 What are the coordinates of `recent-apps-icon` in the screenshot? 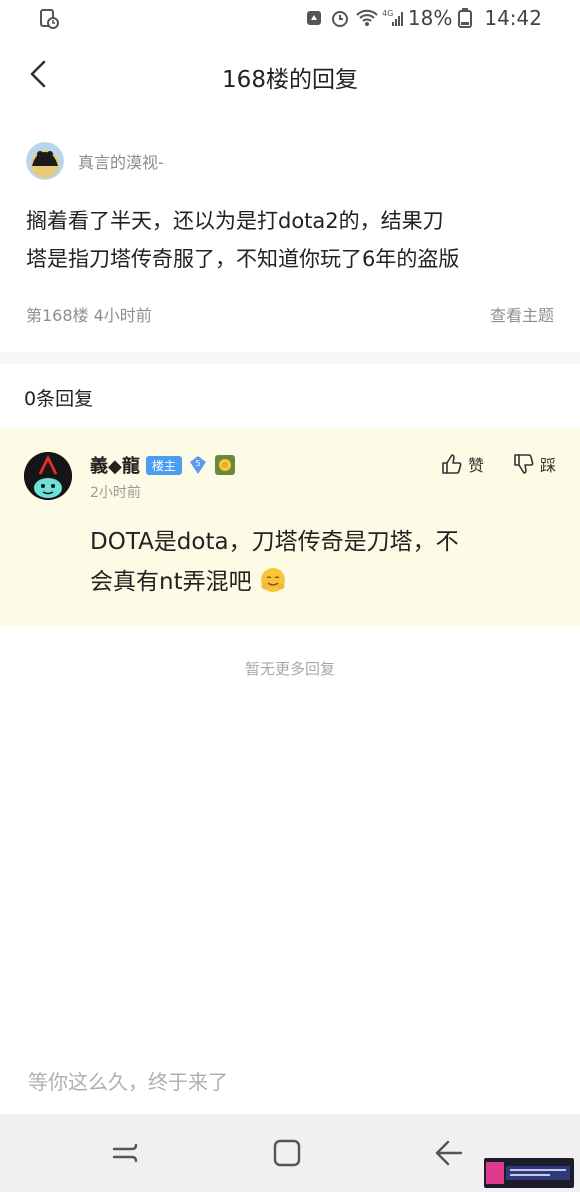 It's located at (125, 1153).